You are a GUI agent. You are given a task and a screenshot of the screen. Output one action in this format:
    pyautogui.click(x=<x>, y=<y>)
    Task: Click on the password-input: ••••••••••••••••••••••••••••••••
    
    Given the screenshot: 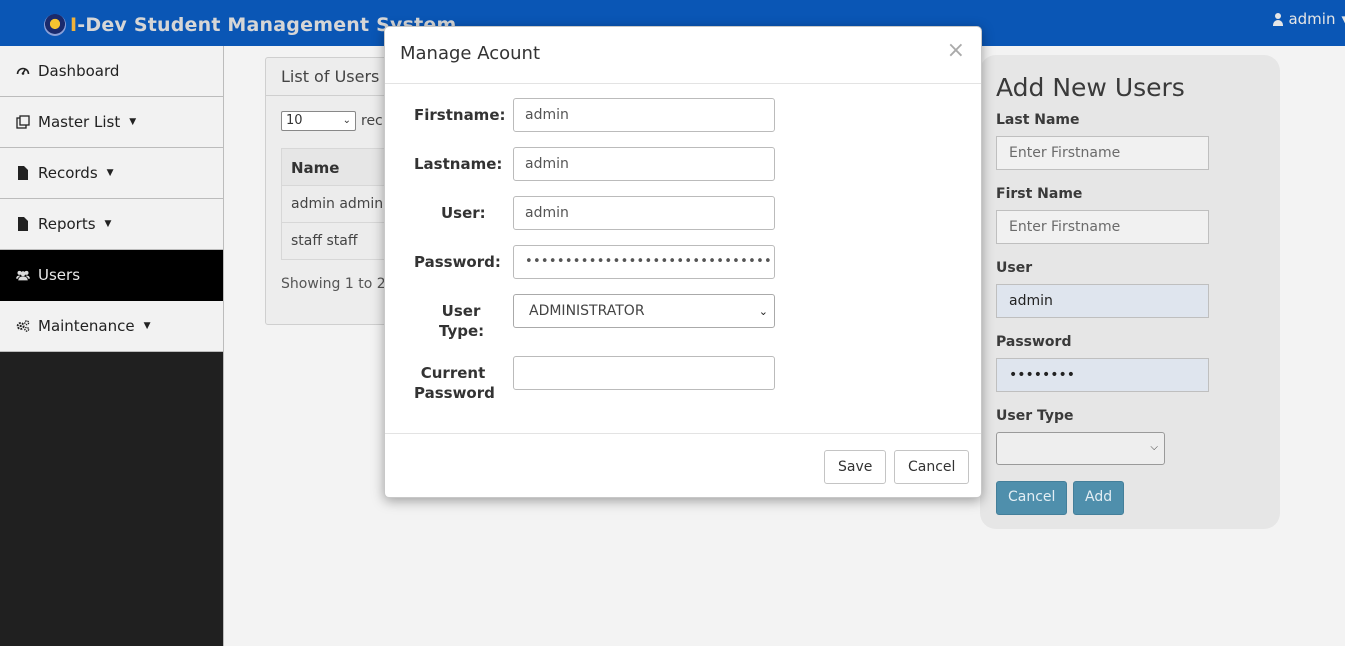 What is the action you would take?
    pyautogui.click(x=644, y=262)
    